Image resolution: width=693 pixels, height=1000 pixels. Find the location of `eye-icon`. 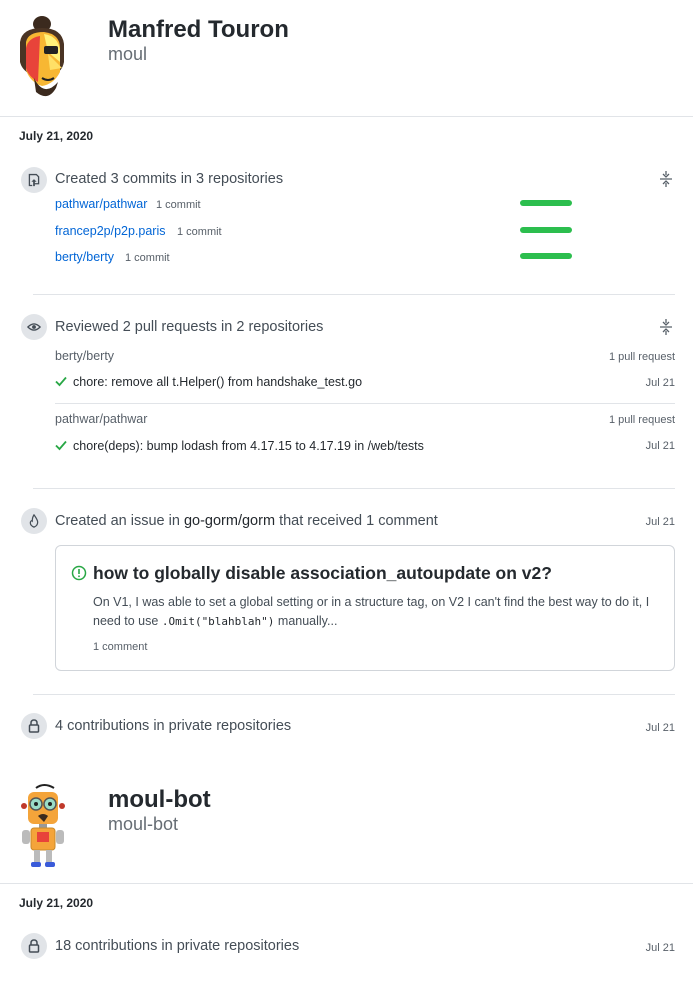

eye-icon is located at coordinates (34, 327).